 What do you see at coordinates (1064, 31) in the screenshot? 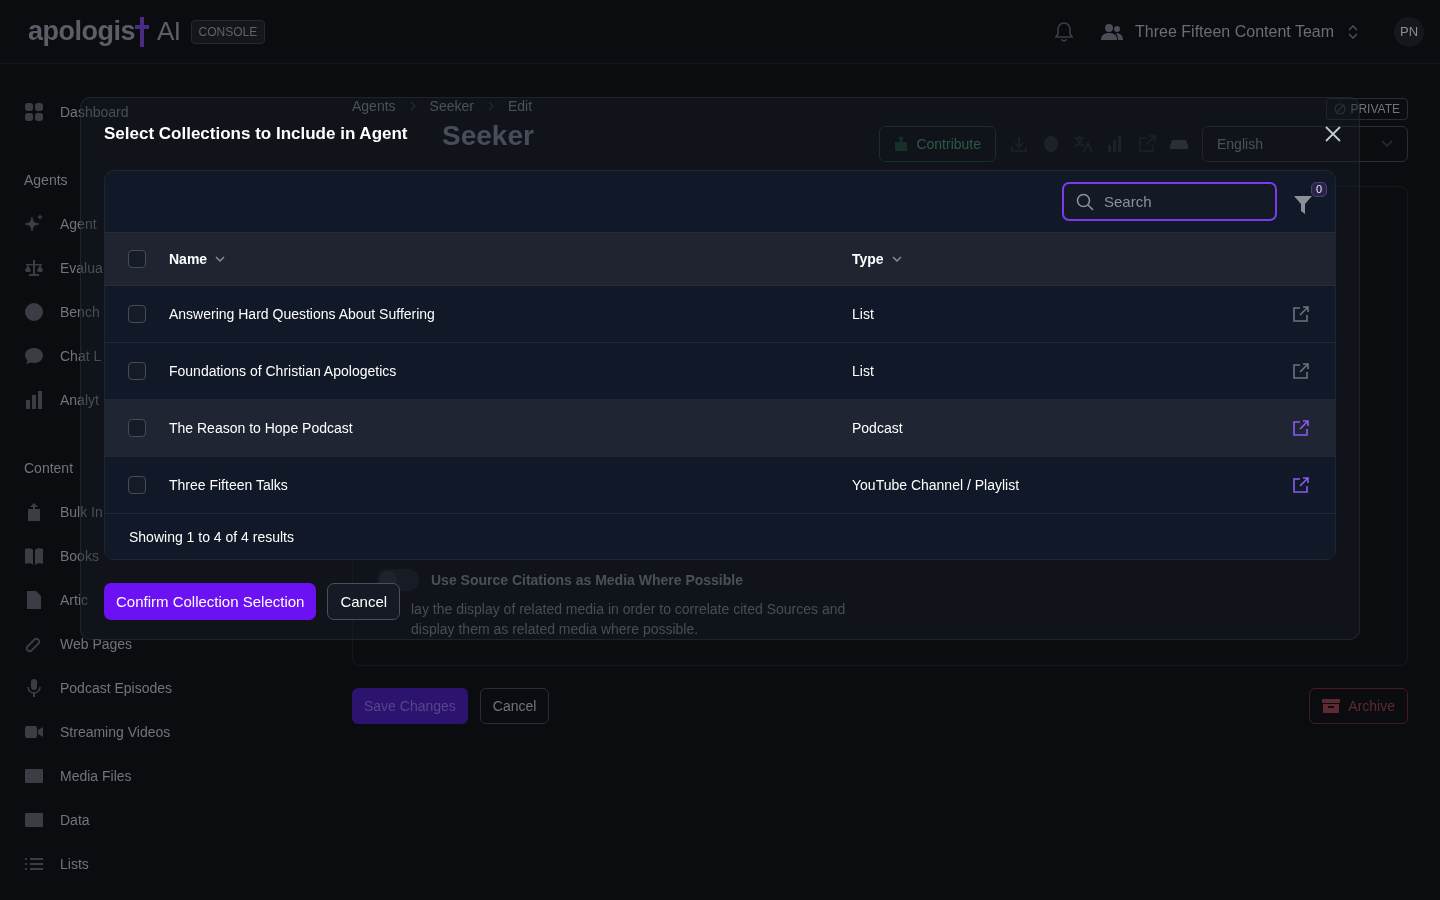
I see `bell-icon` at bounding box center [1064, 31].